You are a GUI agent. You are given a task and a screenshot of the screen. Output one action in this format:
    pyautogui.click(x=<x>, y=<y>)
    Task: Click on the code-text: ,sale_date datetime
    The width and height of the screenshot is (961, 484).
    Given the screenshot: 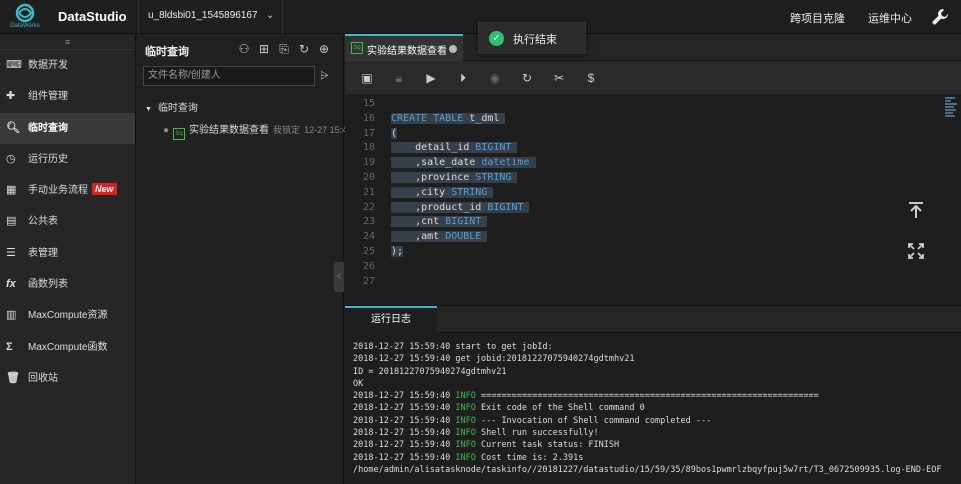 What is the action you would take?
    pyautogui.click(x=463, y=162)
    